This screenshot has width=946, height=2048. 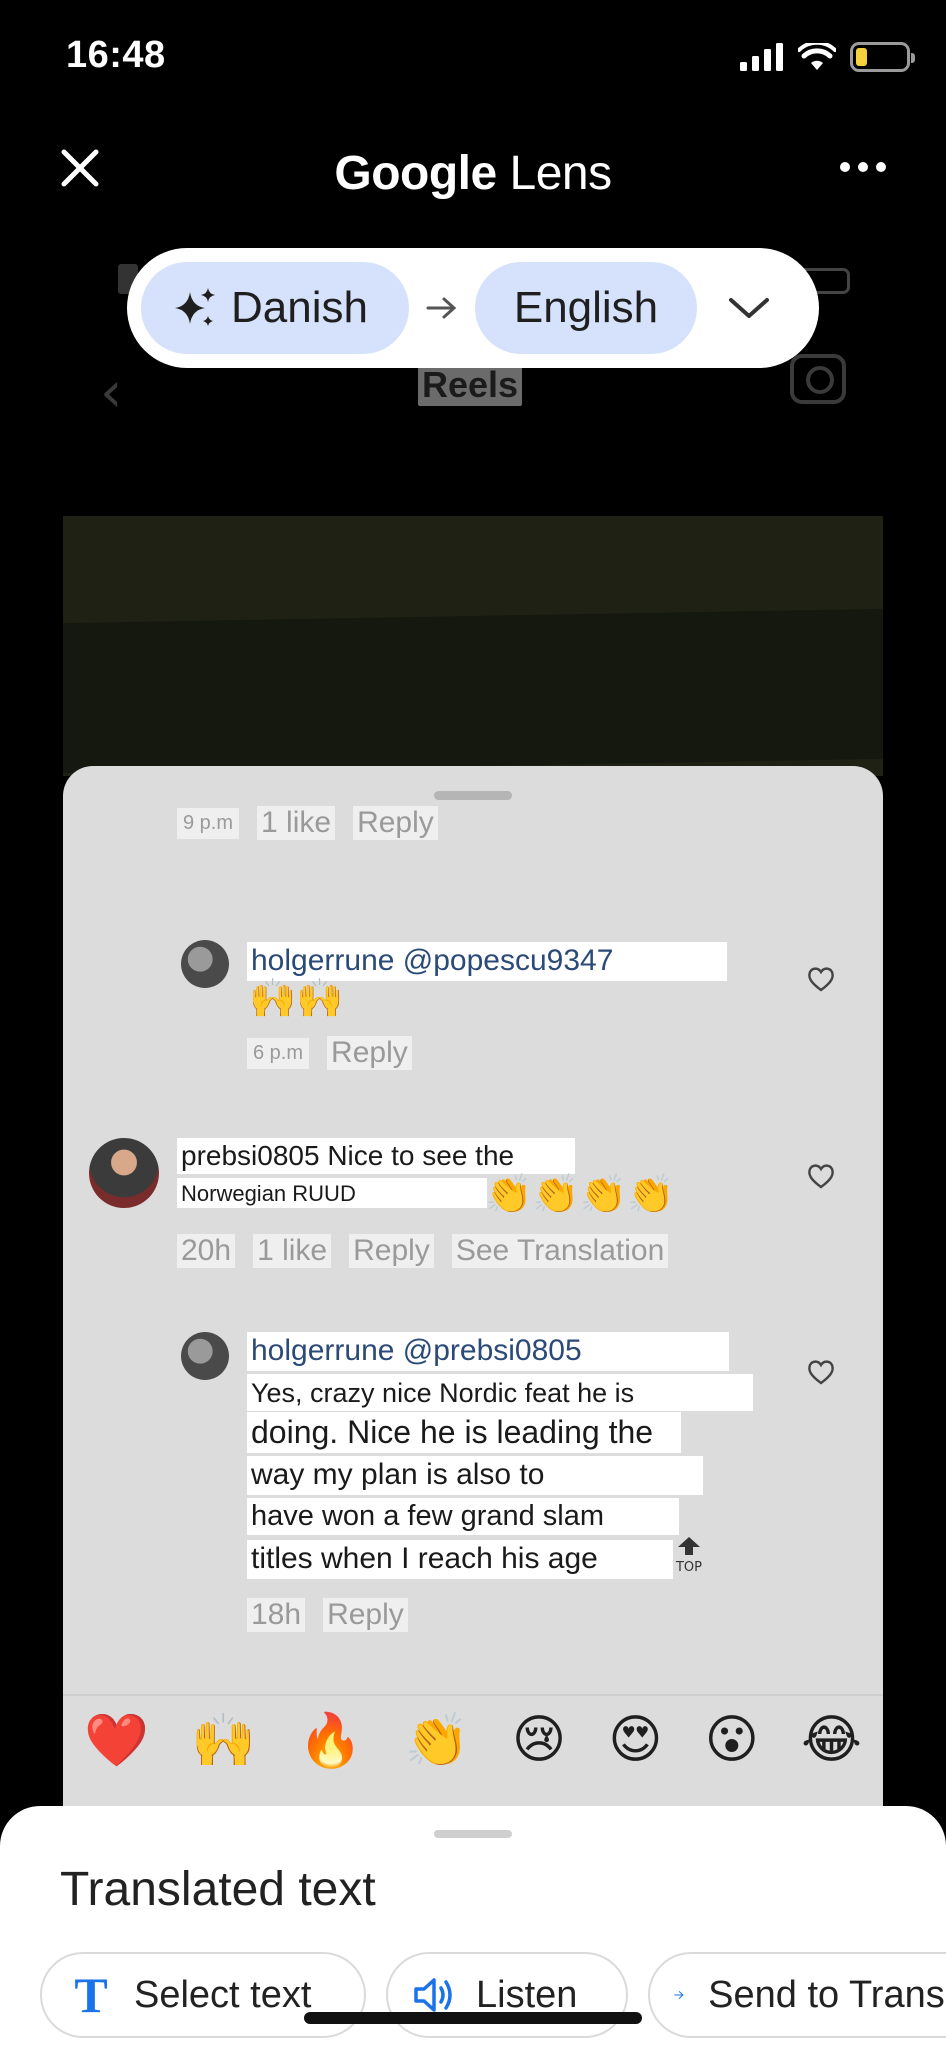 What do you see at coordinates (863, 167) in the screenshot?
I see `more-options-icon` at bounding box center [863, 167].